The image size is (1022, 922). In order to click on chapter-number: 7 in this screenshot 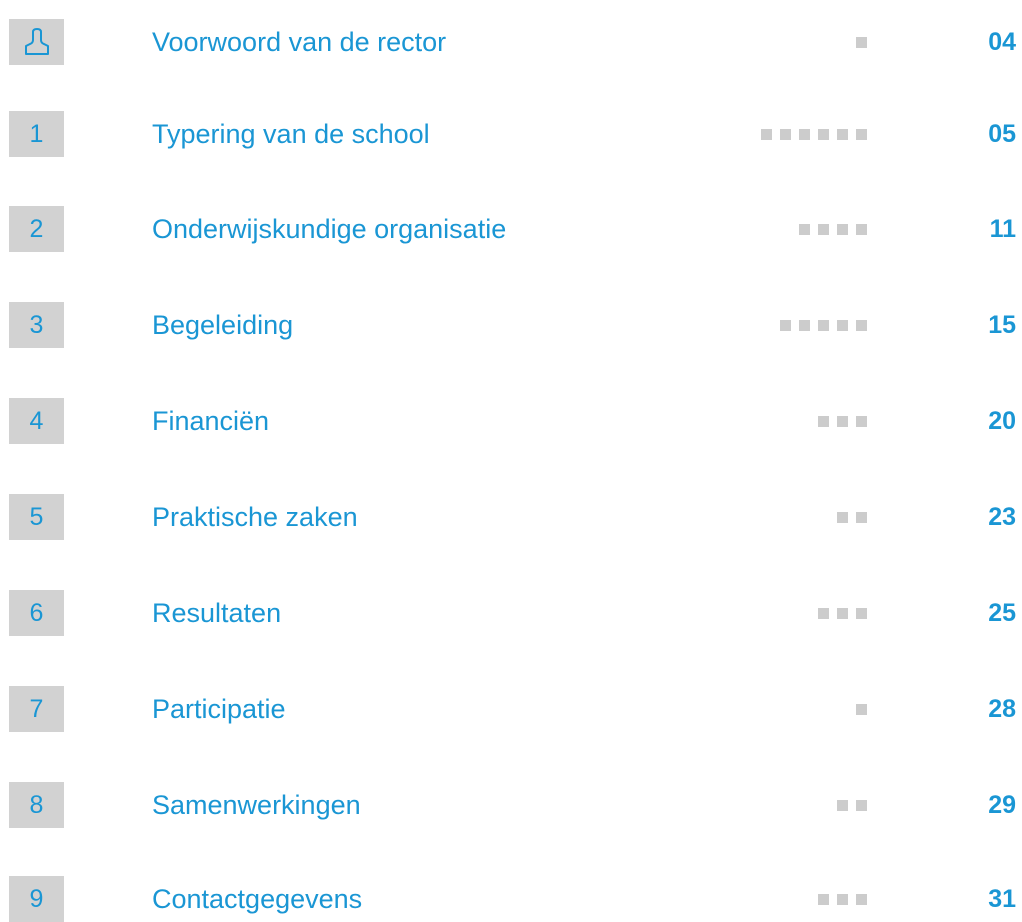, I will do `click(36, 709)`.